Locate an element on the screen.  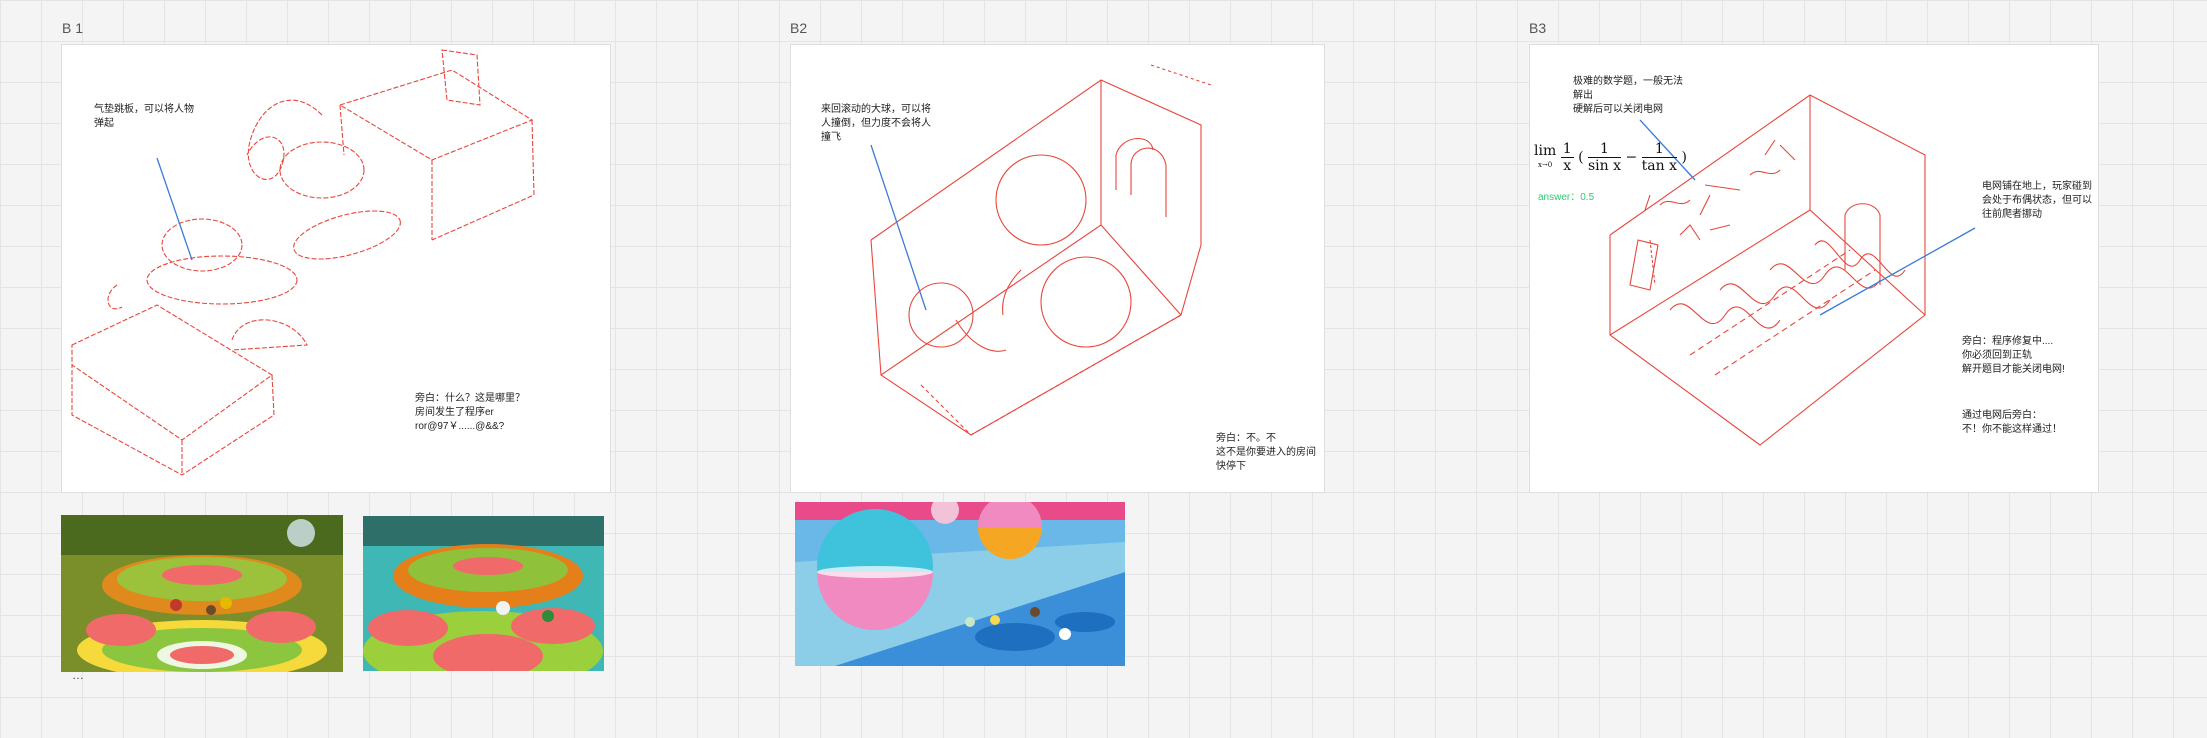
right-paren: ) is located at coordinates (1684, 157).